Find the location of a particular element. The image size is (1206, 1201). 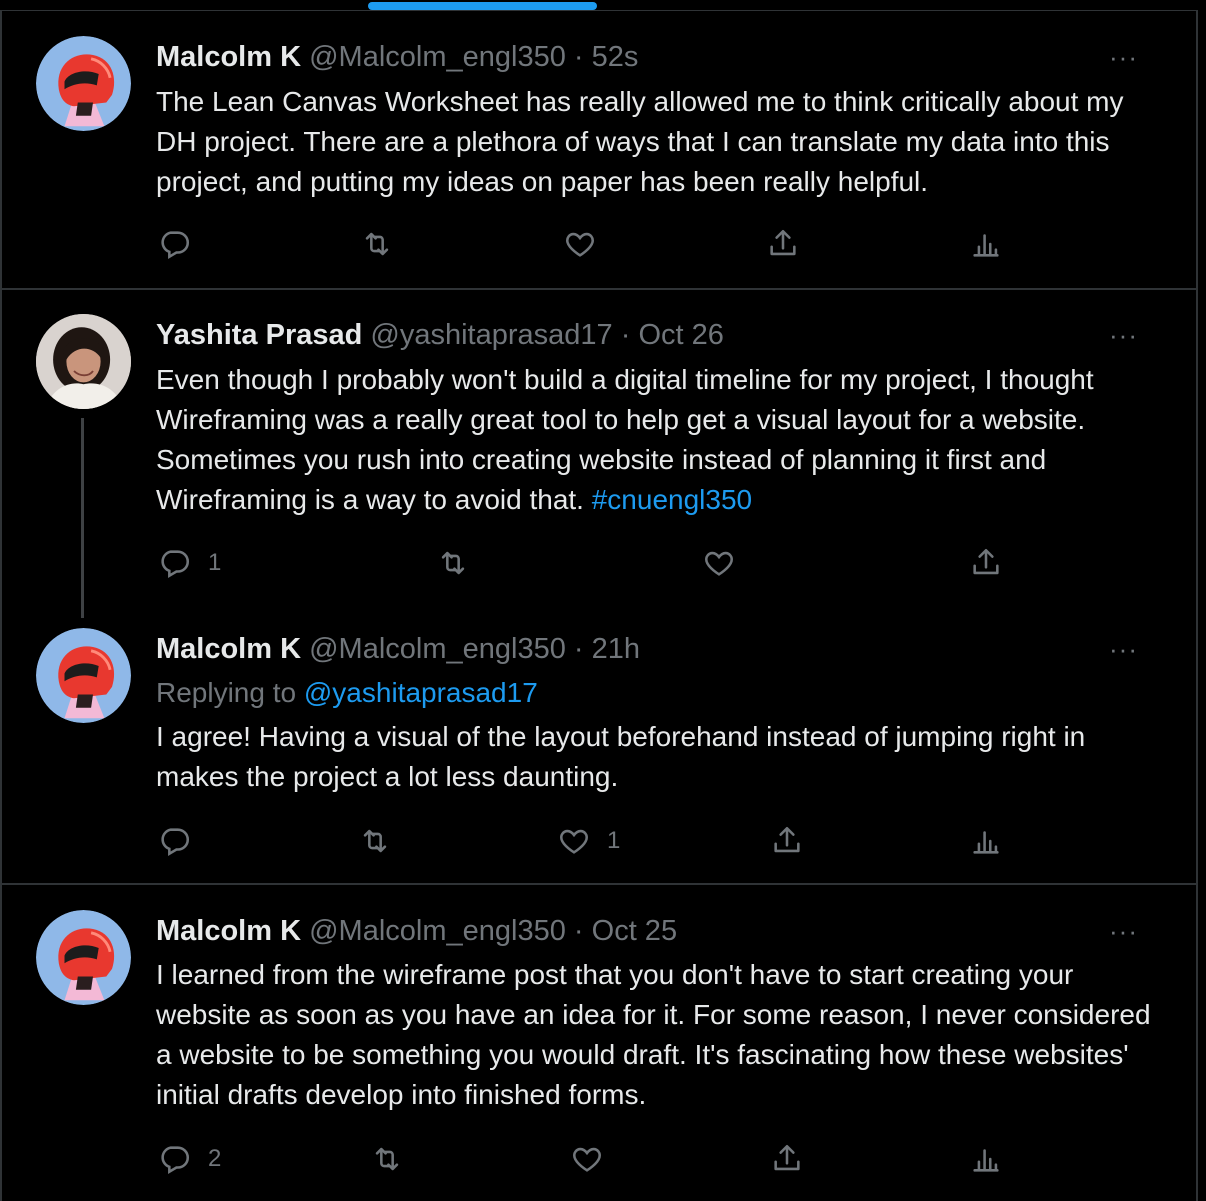

tweet-header: Malcolm K @Malcolm_engl350 · 52s is located at coordinates (397, 57).